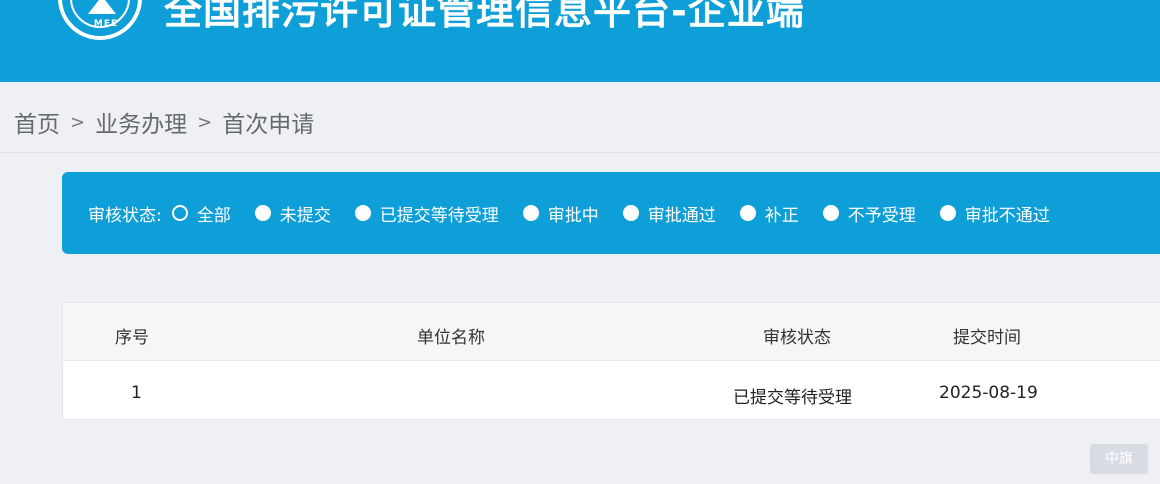 The image size is (1160, 484). Describe the element at coordinates (987, 338) in the screenshot. I see `column-header-submit-time: 提交时间` at that location.